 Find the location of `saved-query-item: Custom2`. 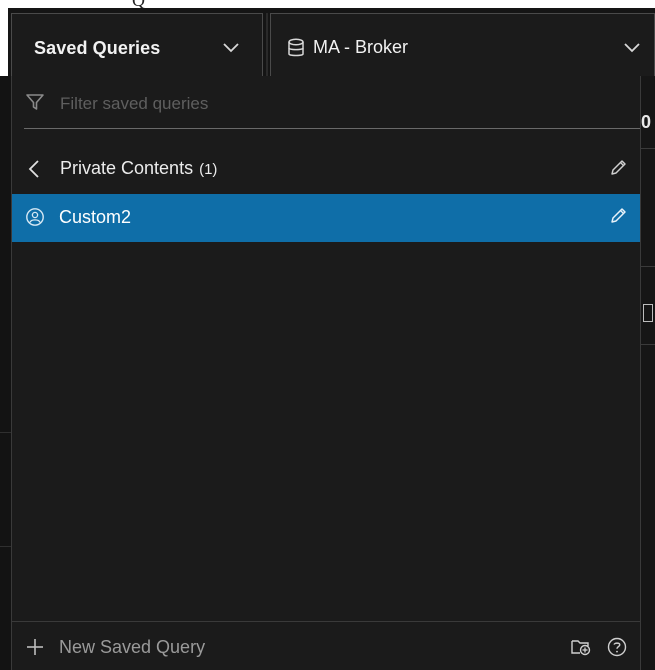

saved-query-item: Custom2 is located at coordinates (326, 218).